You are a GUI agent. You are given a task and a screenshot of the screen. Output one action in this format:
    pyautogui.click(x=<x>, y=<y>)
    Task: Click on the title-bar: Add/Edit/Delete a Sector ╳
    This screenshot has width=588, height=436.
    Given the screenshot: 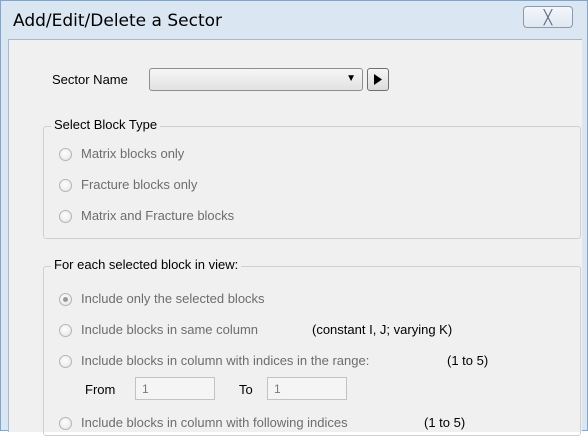 What is the action you would take?
    pyautogui.click(x=294, y=20)
    